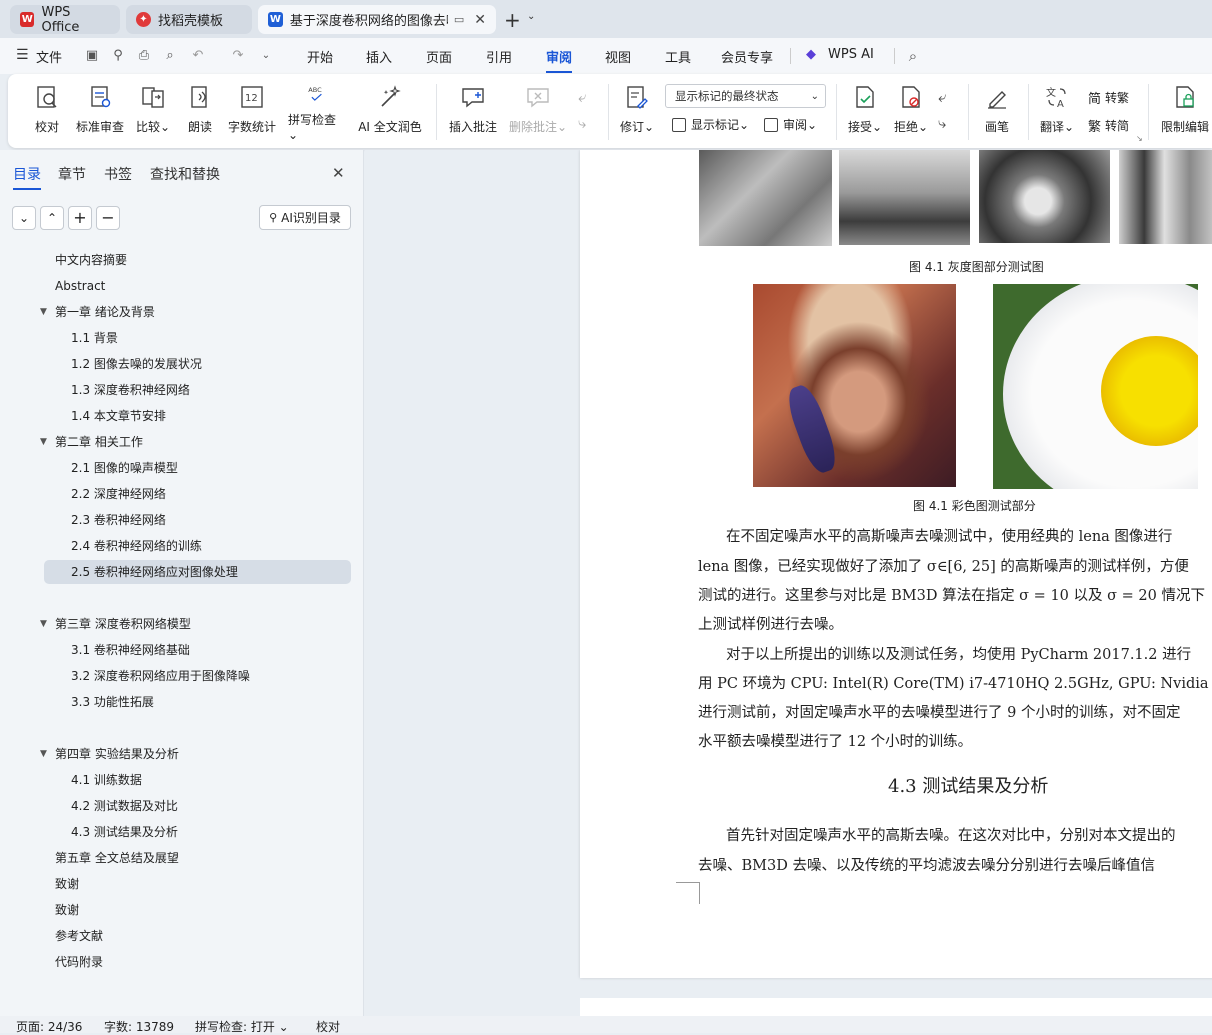 The width and height of the screenshot is (1212, 1035). What do you see at coordinates (266, 56) in the screenshot?
I see `more-chevron-icon: ⌄` at bounding box center [266, 56].